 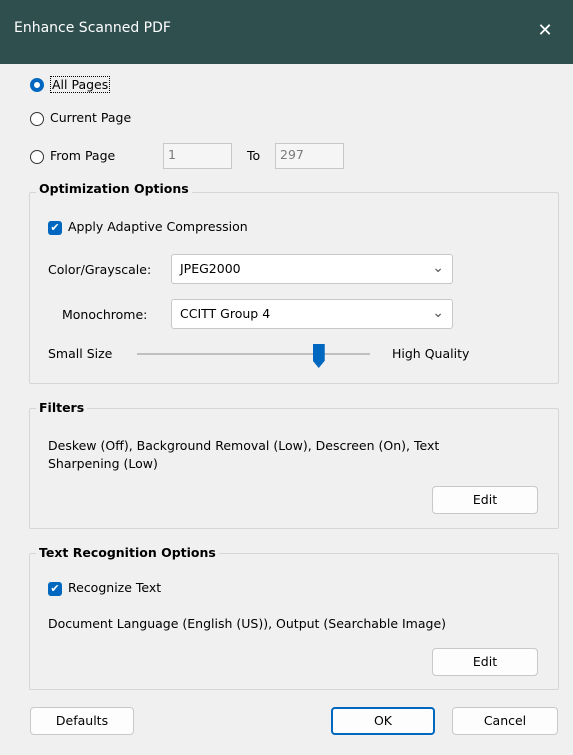 I want to click on all-pages-text: All Pages, so click(x=80, y=84).